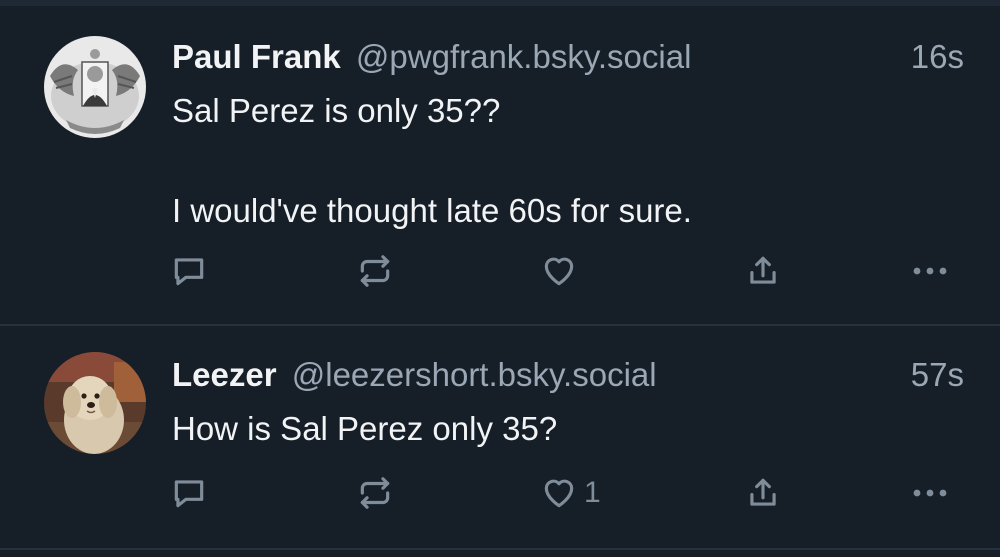 The image size is (1000, 557). I want to click on author-handle: @pwgfrank.bsky.social, so click(524, 56).